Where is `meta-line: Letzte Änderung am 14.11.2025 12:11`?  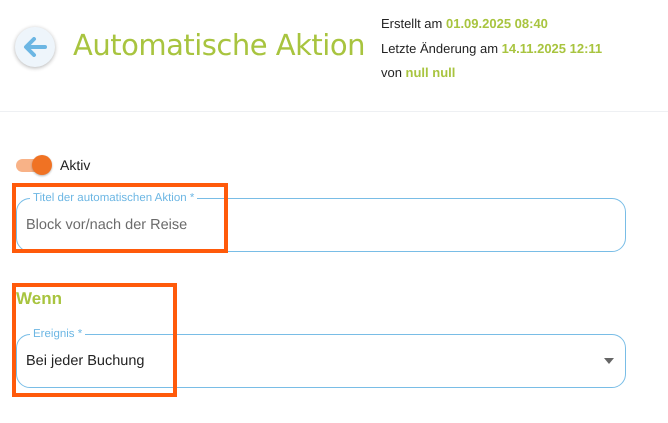
meta-line: Letzte Änderung am 14.11.2025 12:11 is located at coordinates (491, 49).